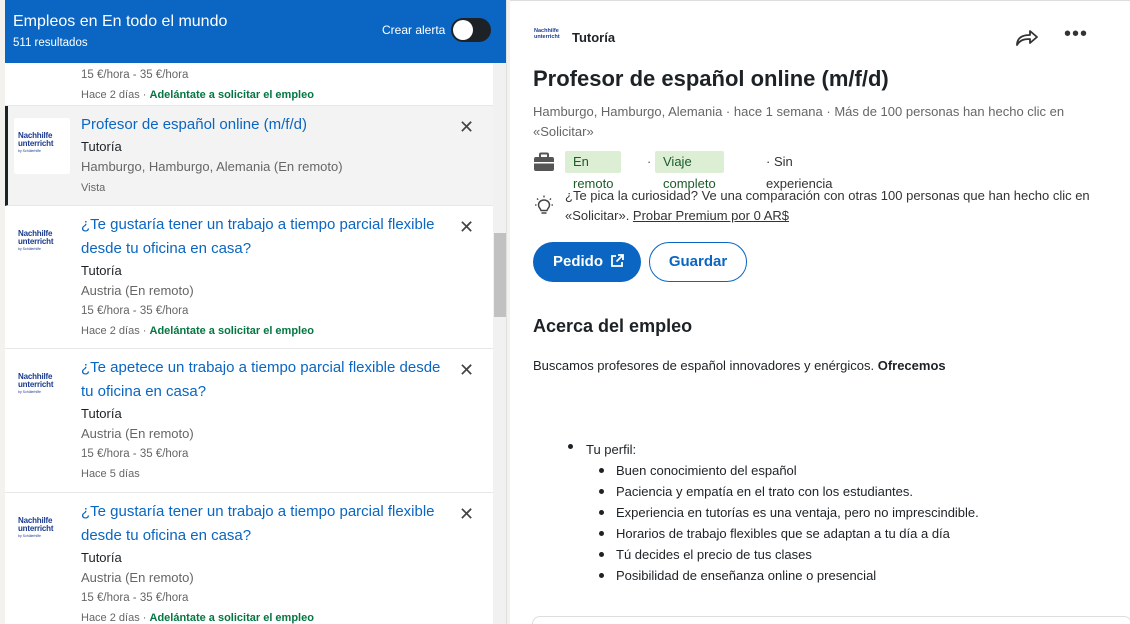  I want to click on job-posted: Hace 5 días, so click(110, 474).